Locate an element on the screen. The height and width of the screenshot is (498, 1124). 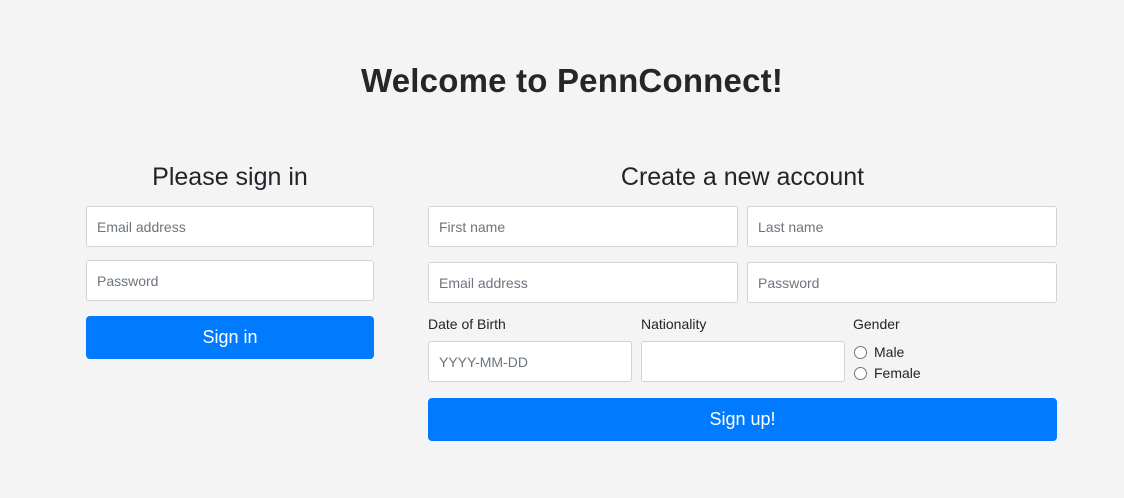
gender-option-male: Male is located at coordinates (879, 352).